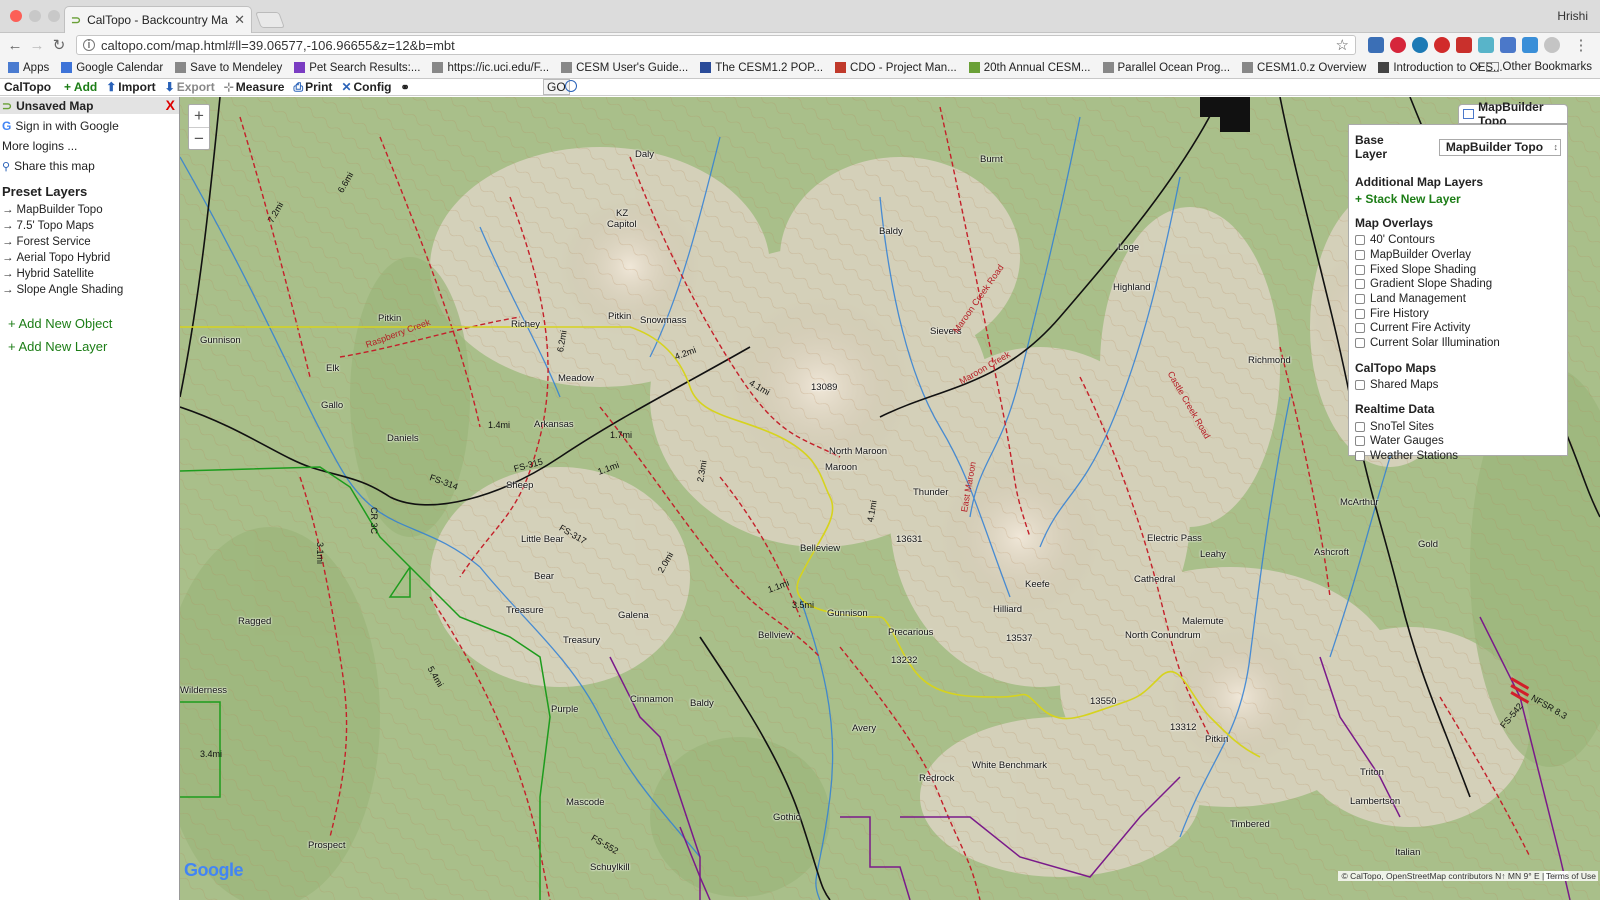 The height and width of the screenshot is (900, 1600). What do you see at coordinates (1508, 45) in the screenshot?
I see `extension-image-icon` at bounding box center [1508, 45].